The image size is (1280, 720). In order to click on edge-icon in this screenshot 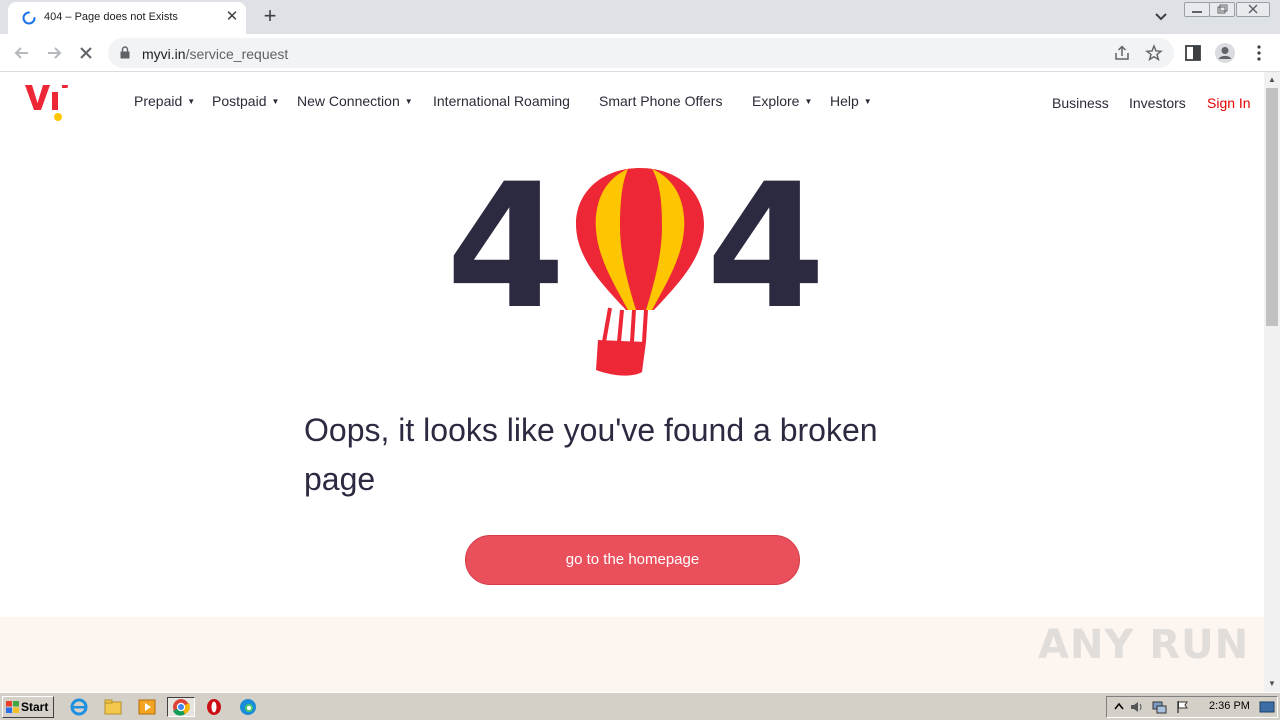, I will do `click(248, 707)`.